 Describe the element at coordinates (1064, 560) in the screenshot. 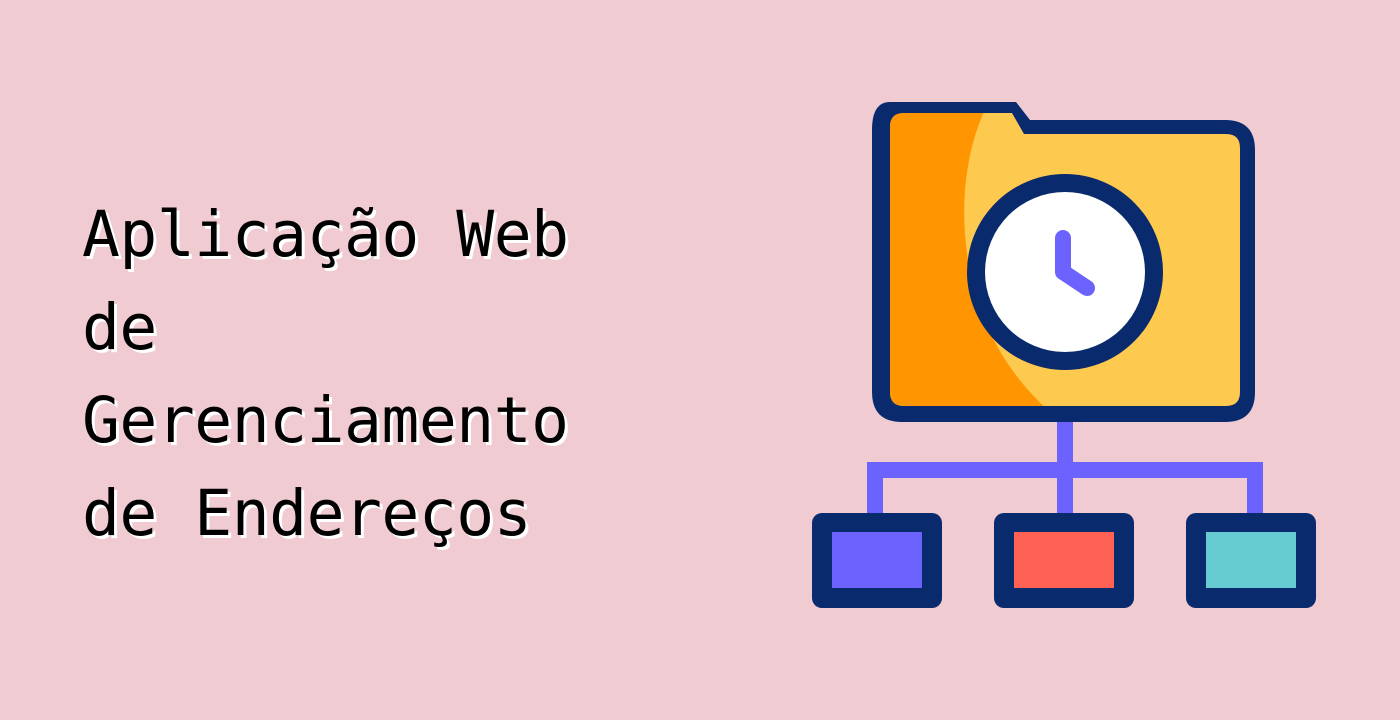

I see `node-center-icon` at that location.